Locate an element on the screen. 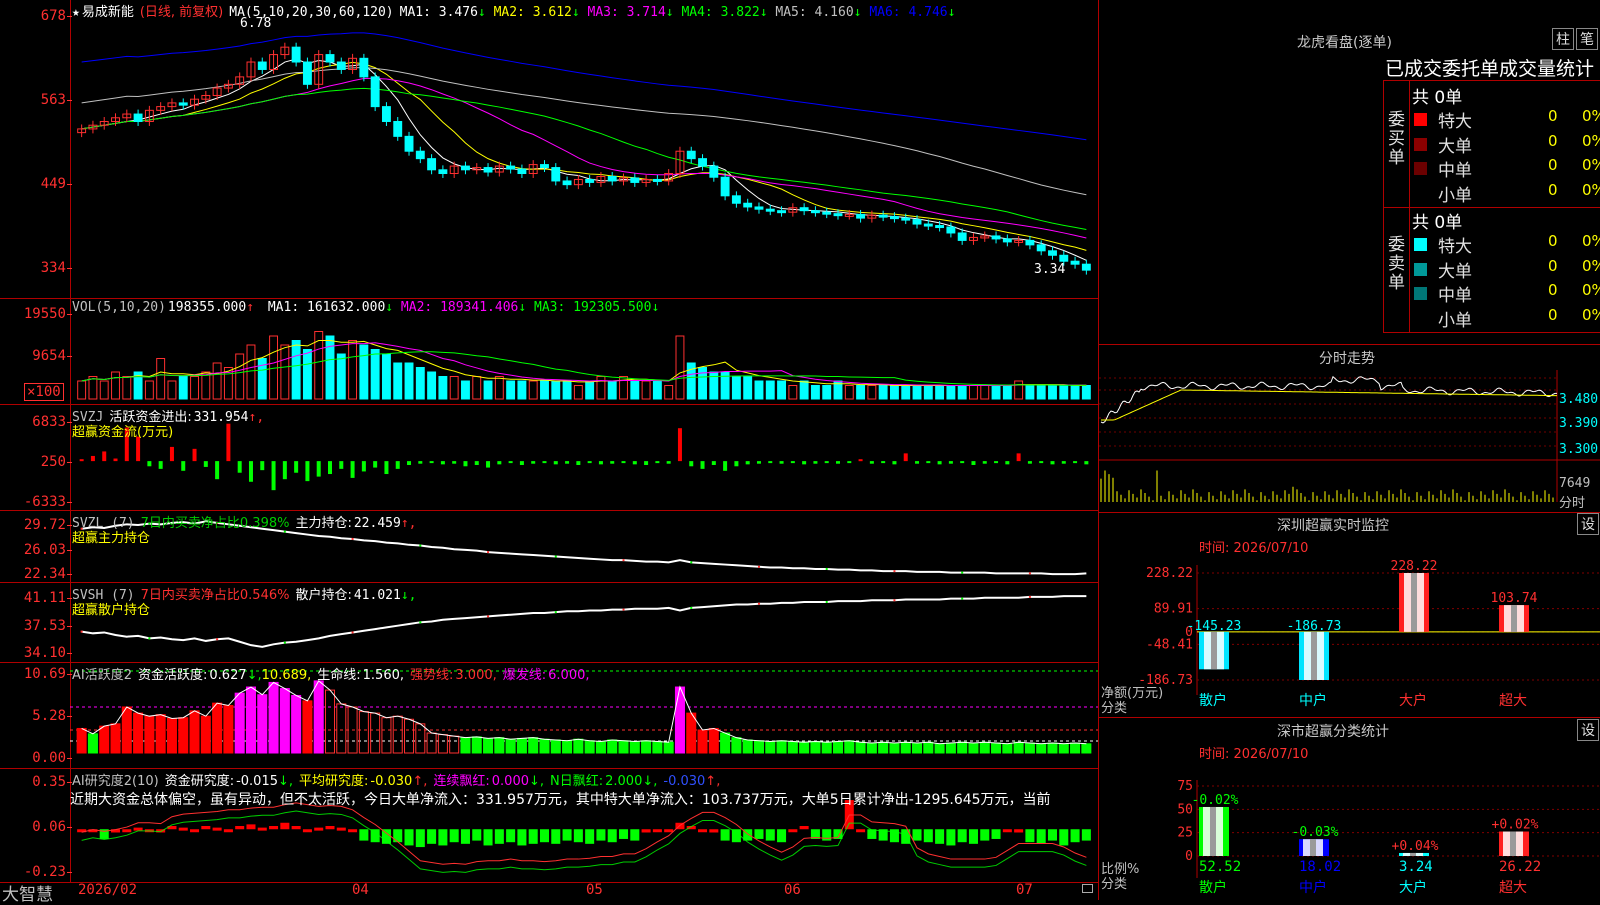 This screenshot has height=905, width=1600. svsh-tick: 37.53 is located at coordinates (36, 626).